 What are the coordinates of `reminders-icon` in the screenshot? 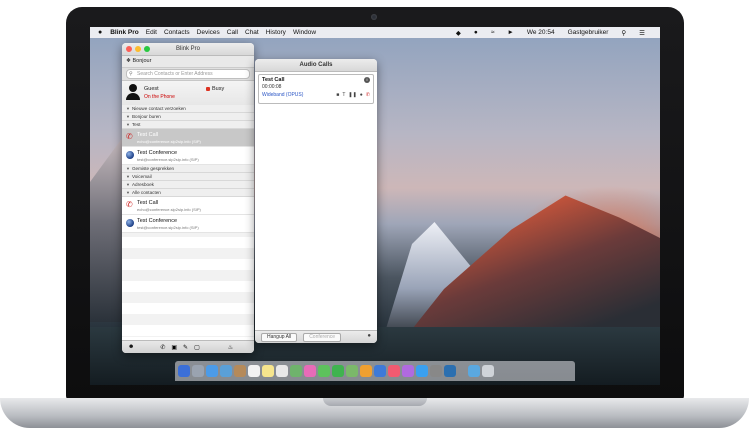 It's located at (282, 371).